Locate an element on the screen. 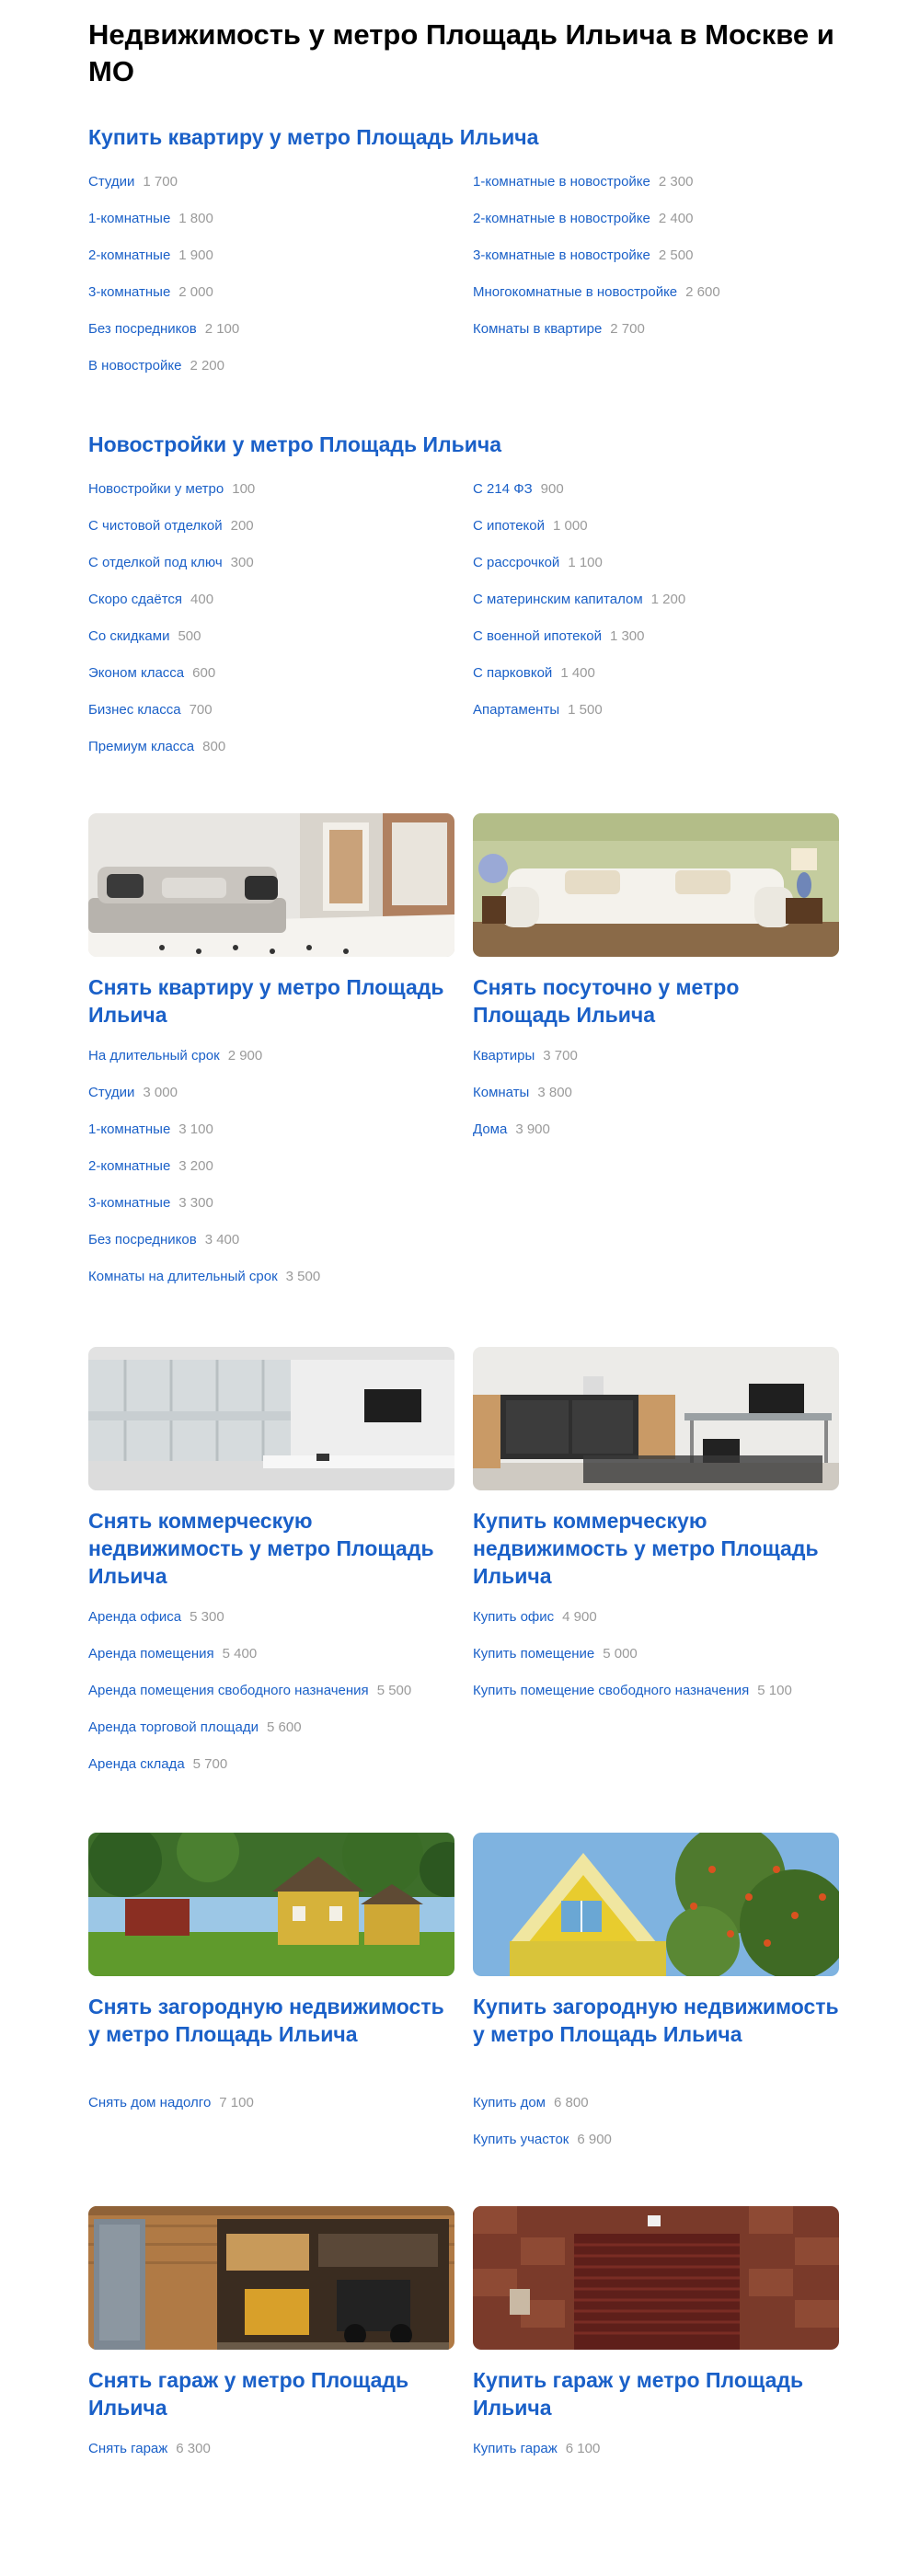 The image size is (920, 2576). new-buildings-link: С материнским капиталом is located at coordinates (558, 599).